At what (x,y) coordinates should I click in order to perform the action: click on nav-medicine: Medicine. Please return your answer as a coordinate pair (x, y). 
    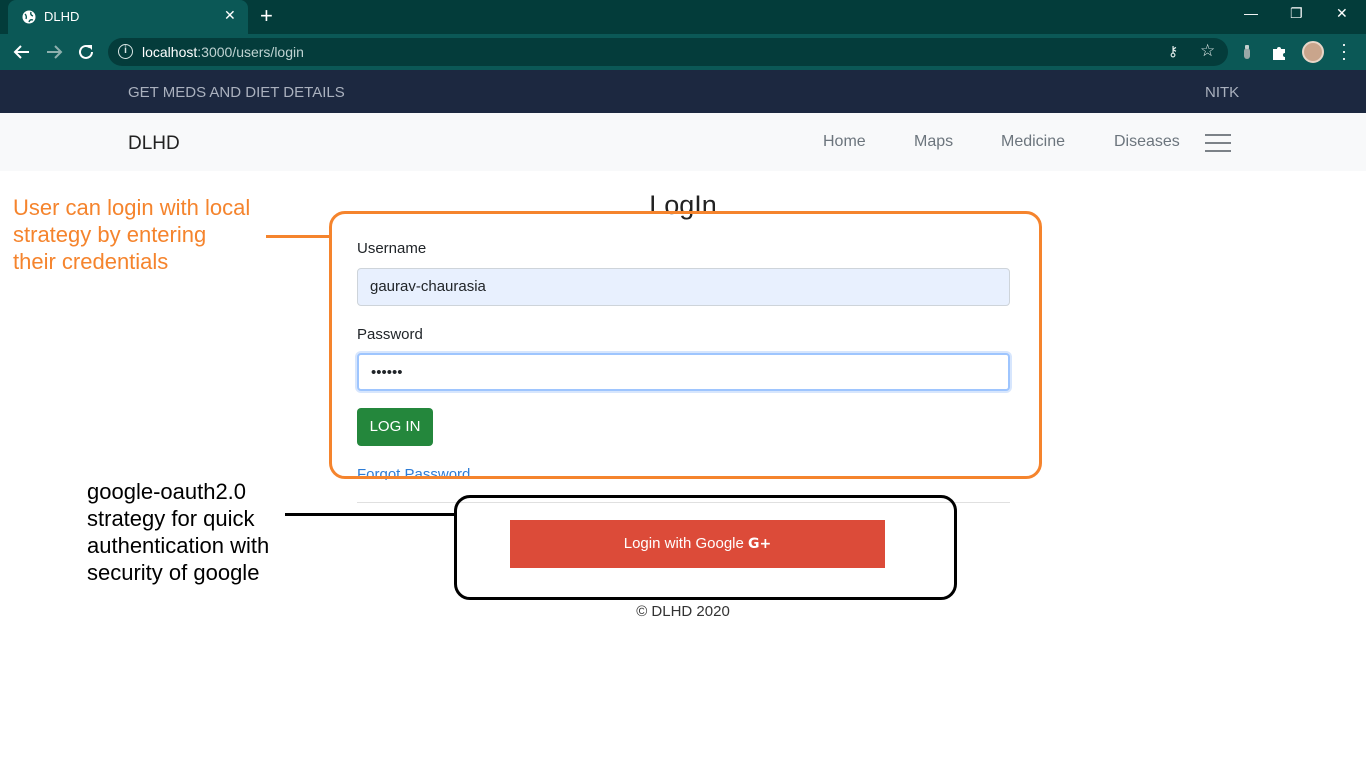
    Looking at the image, I should click on (1033, 142).